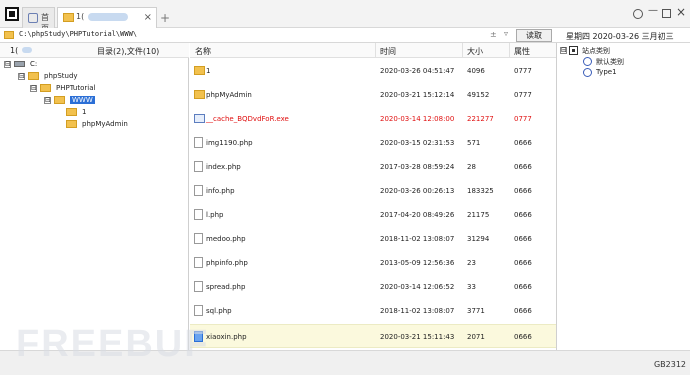 The width and height of the screenshot is (690, 375). Describe the element at coordinates (199, 118) in the screenshot. I see `exe-icon` at that location.